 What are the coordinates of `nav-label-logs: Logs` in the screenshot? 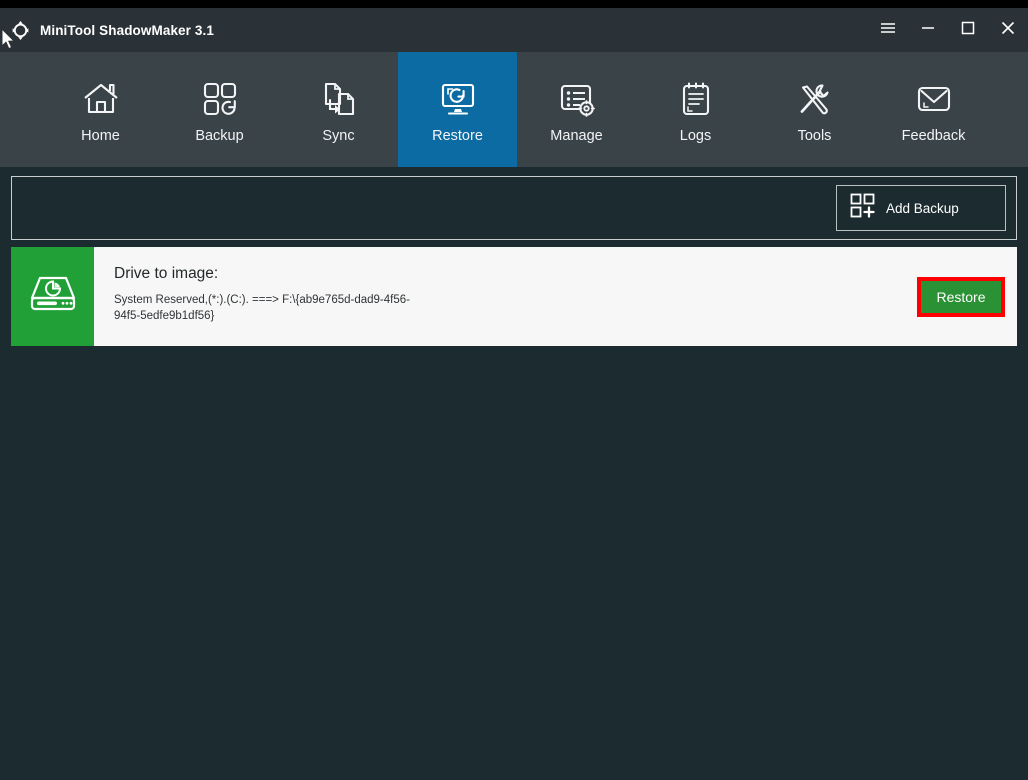 It's located at (695, 135).